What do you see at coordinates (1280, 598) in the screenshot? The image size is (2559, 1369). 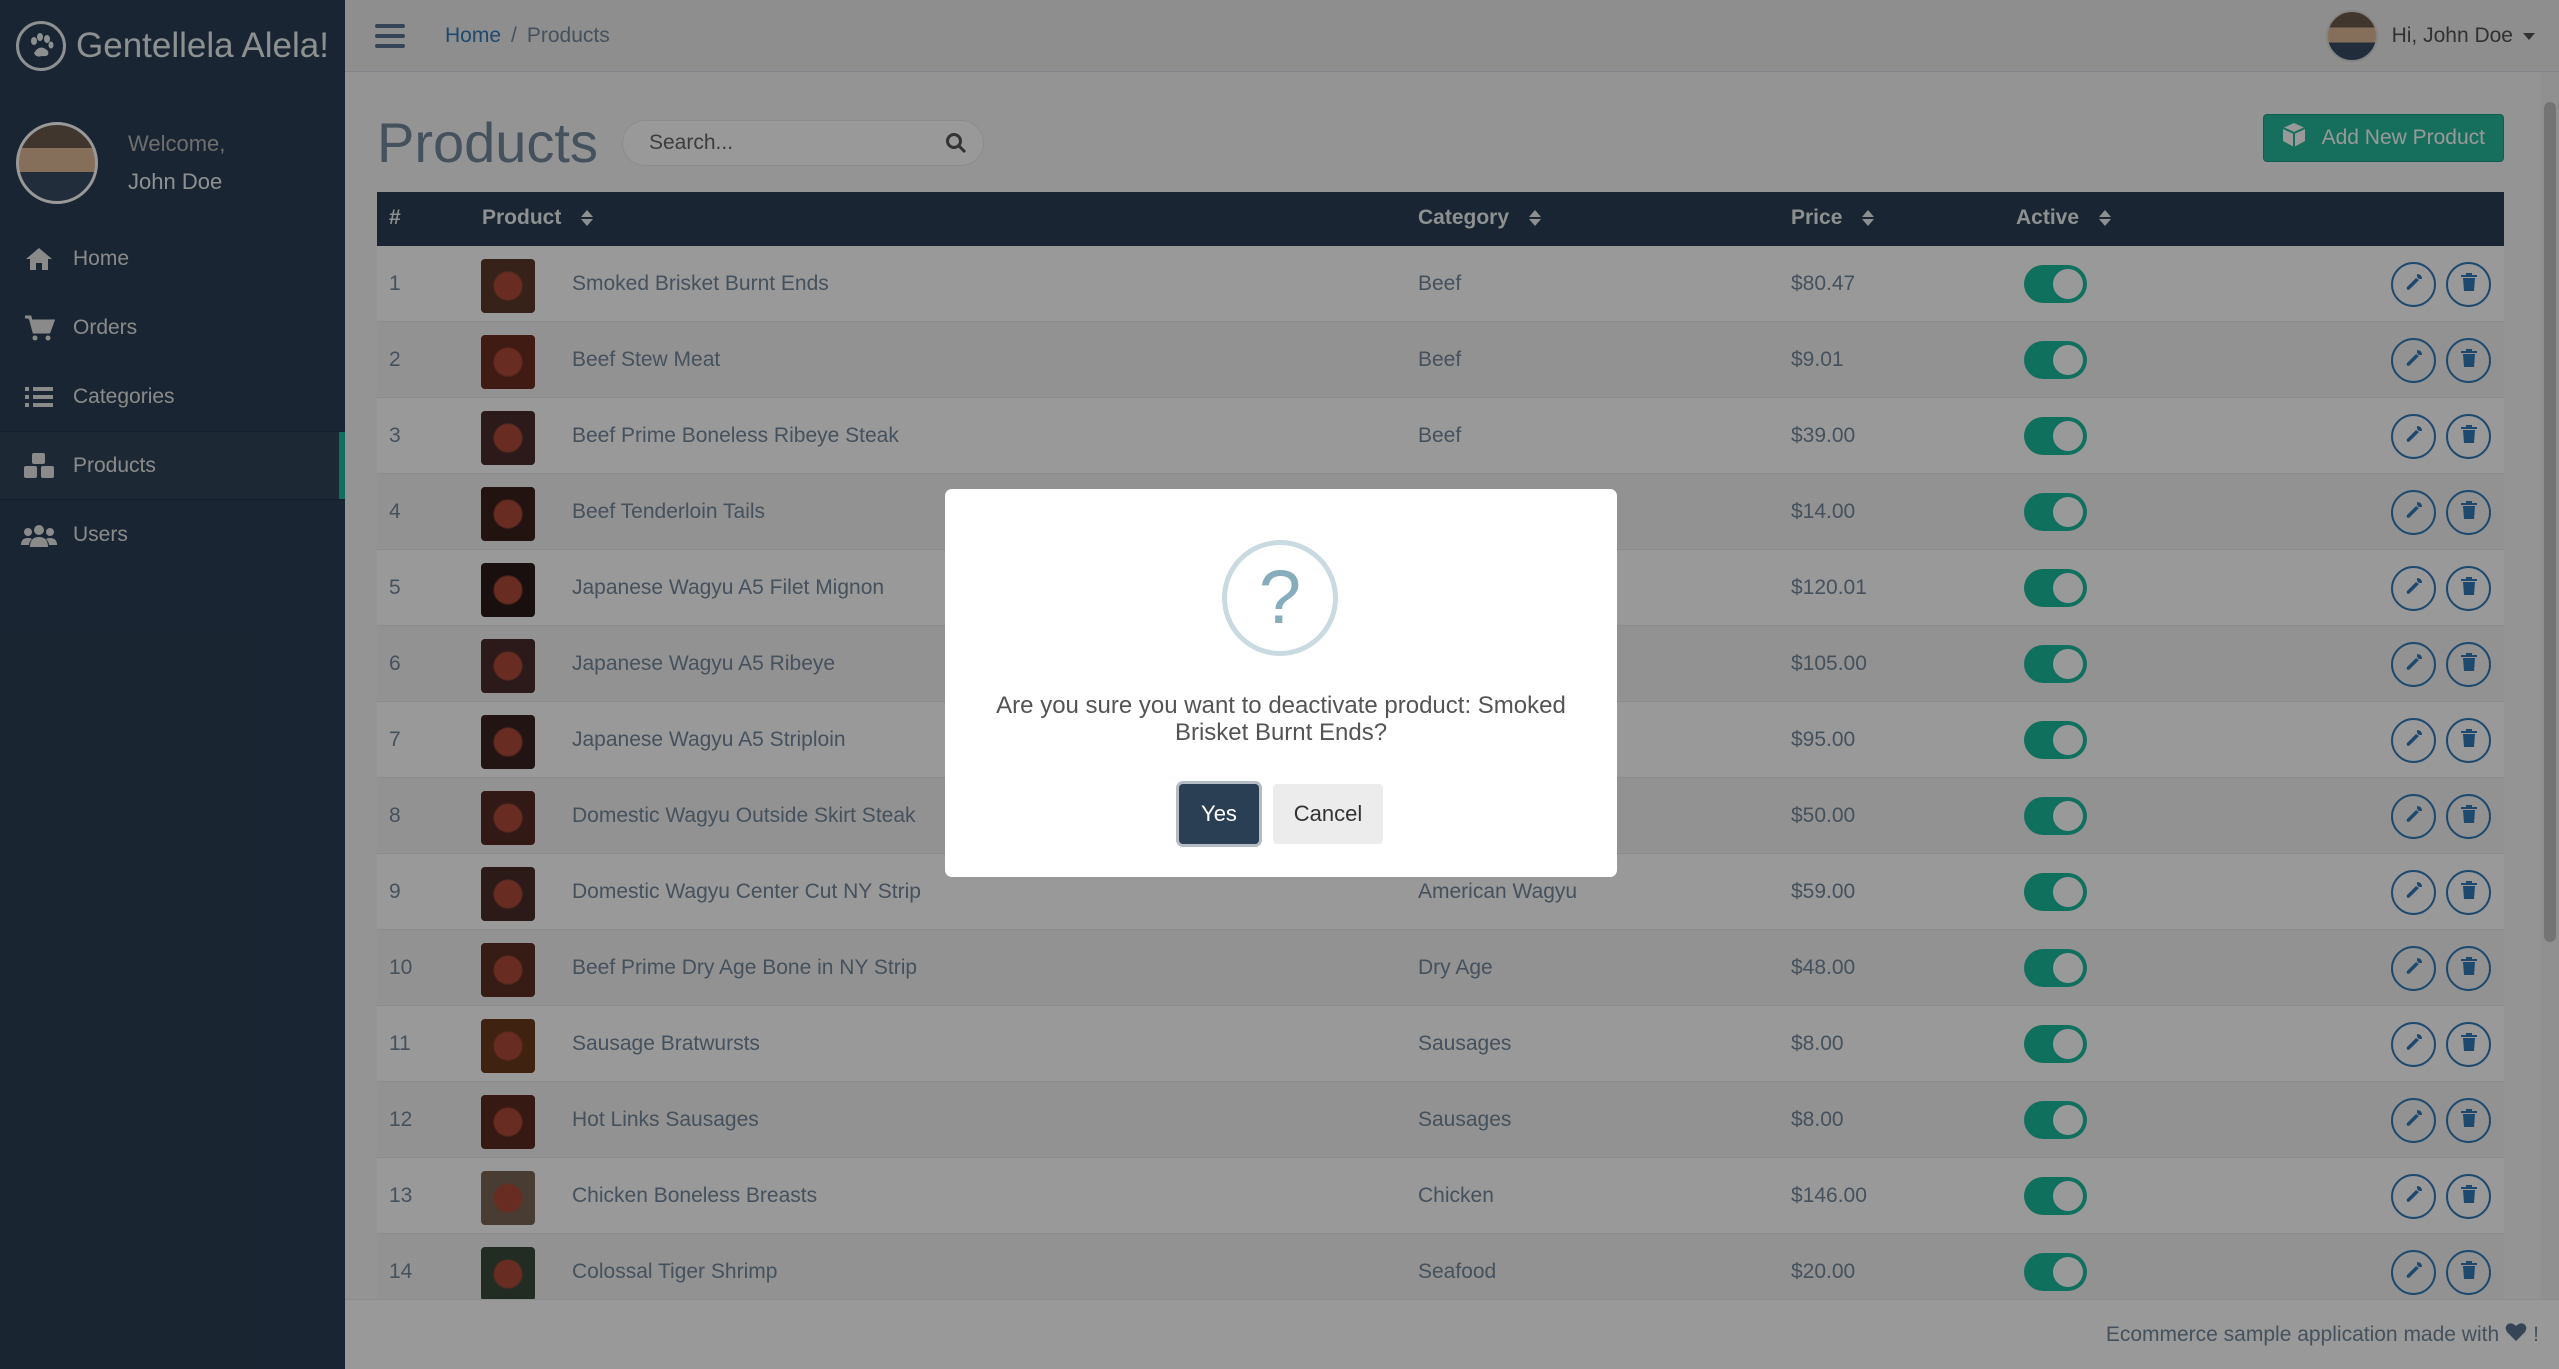 I see `question-icon: ?` at bounding box center [1280, 598].